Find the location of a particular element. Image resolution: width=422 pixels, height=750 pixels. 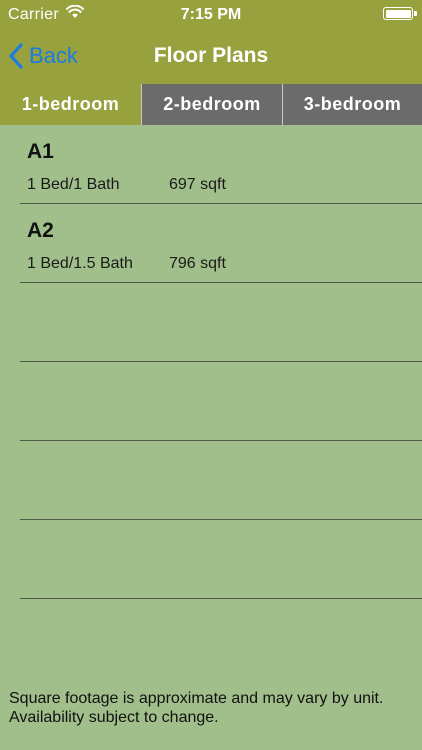

floor-plan-row-a2: A2 1 Bed/1.5 Bath 796 sqft is located at coordinates (221, 243).